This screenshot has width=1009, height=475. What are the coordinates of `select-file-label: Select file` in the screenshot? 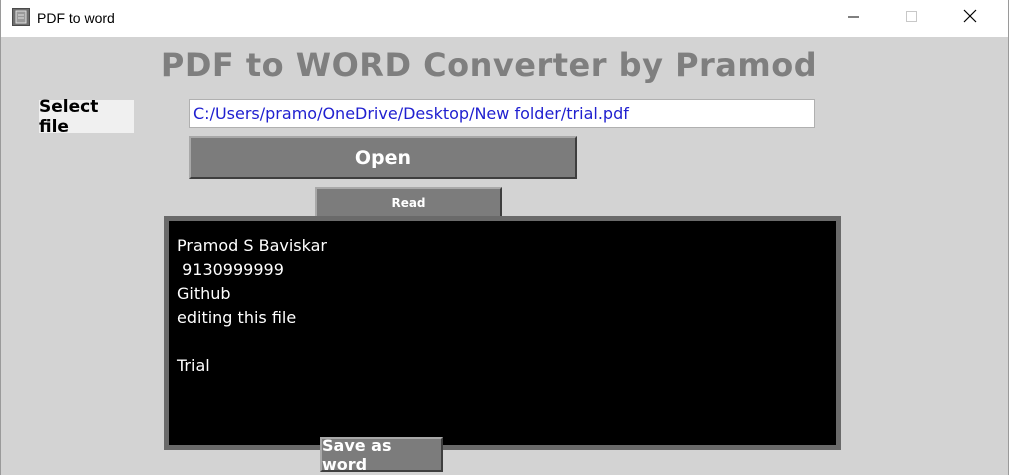 It's located at (86, 117).